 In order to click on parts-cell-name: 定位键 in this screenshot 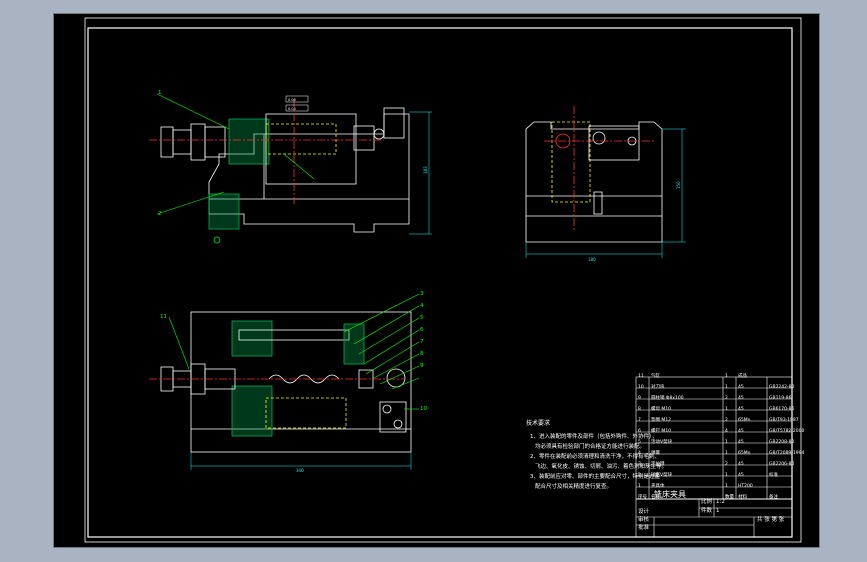, I will do `click(658, 464)`.